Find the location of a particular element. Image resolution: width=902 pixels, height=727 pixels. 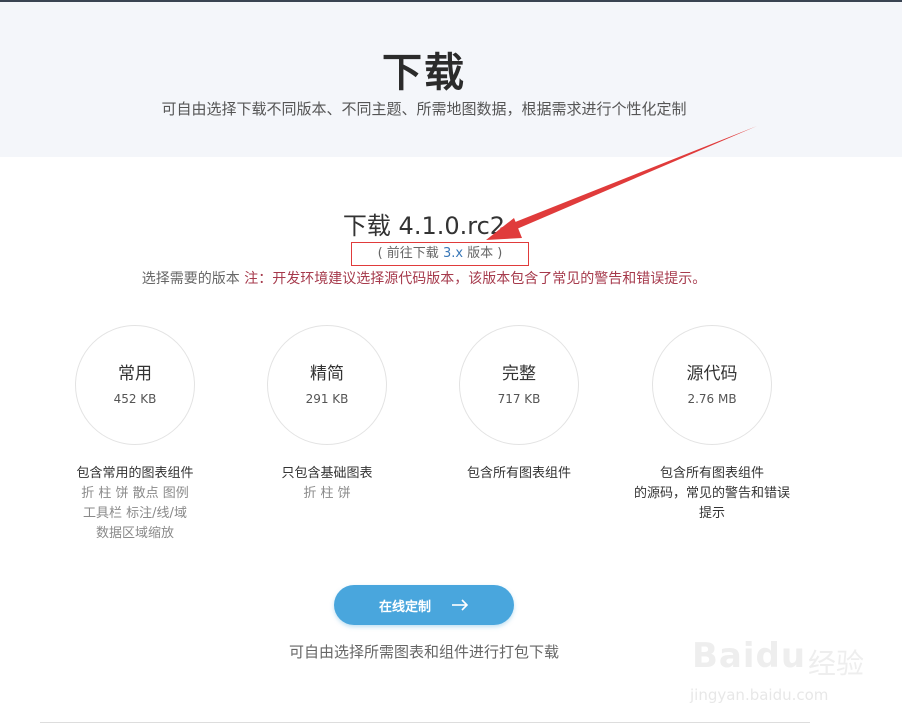

package-card-full: 完整 717 KB 包含所有图表组件 is located at coordinates (519, 404).